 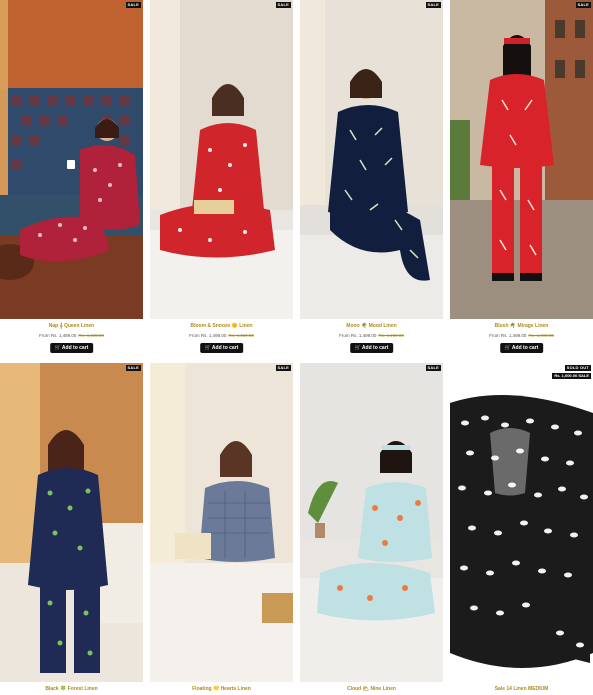 What do you see at coordinates (71, 159) in the screenshot?
I see `product-image: SALE` at bounding box center [71, 159].